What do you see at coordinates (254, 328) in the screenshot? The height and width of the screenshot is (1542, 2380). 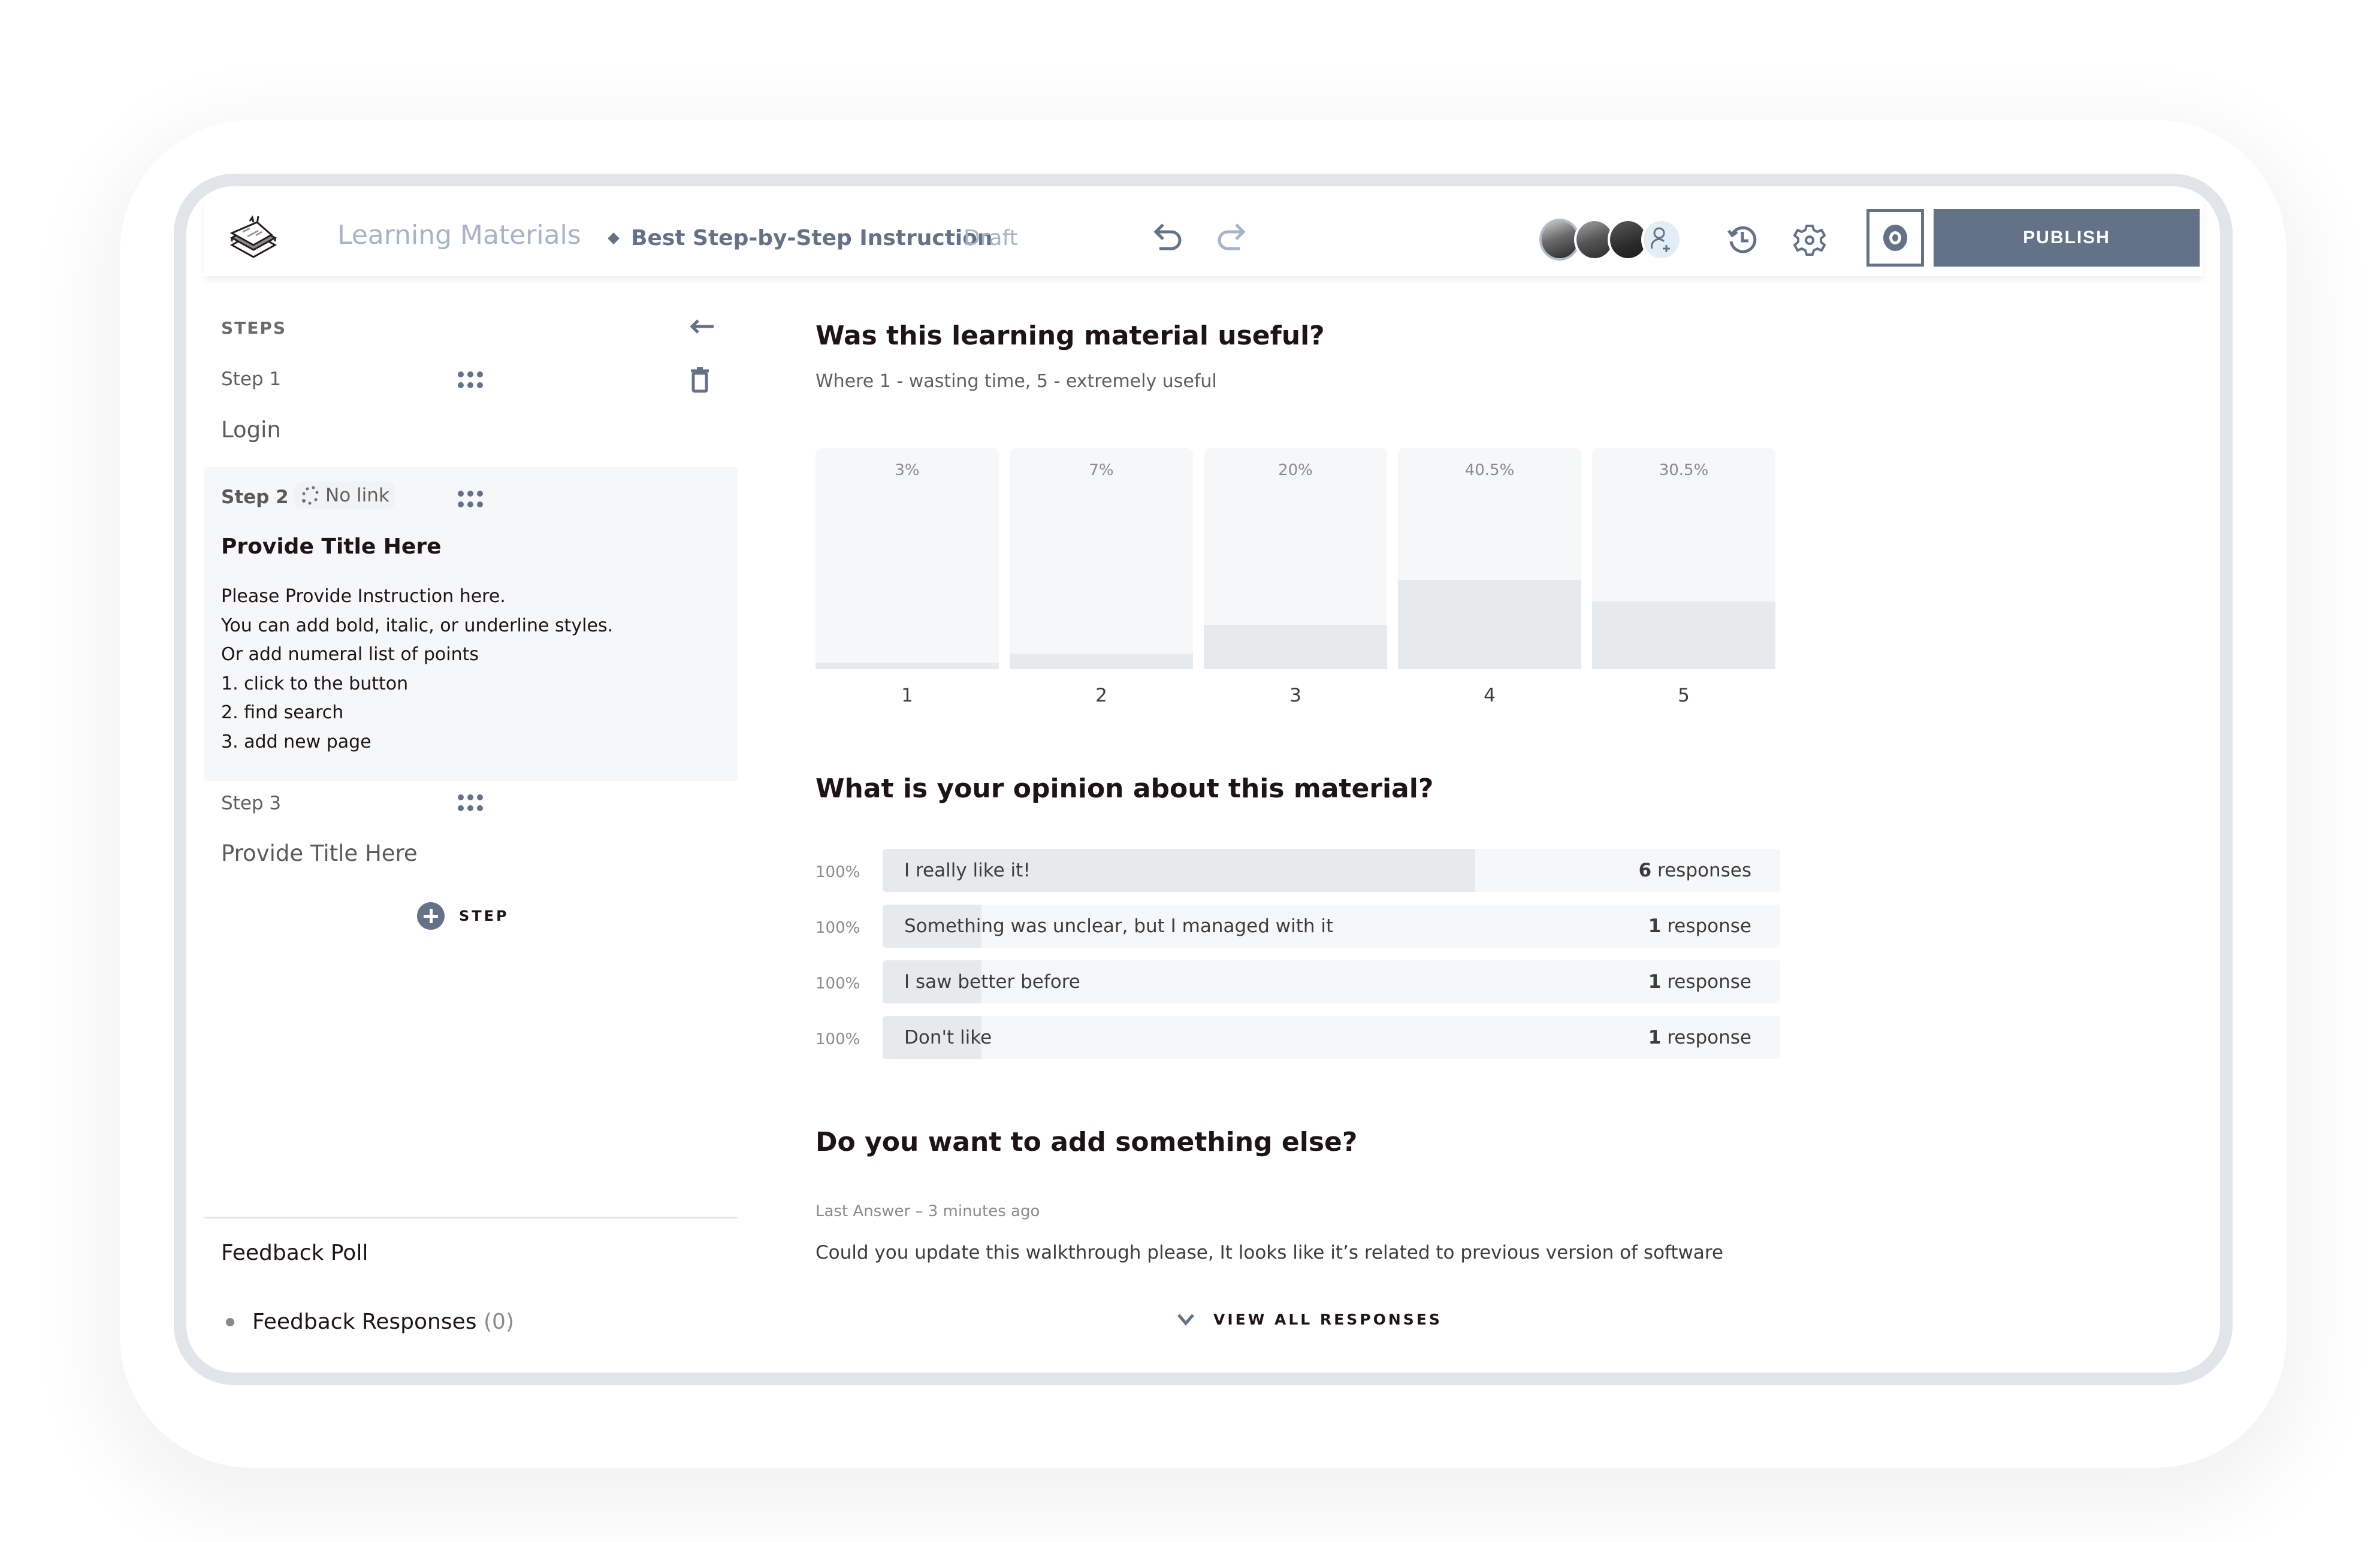 I see `steps-heading: STEPS` at bounding box center [254, 328].